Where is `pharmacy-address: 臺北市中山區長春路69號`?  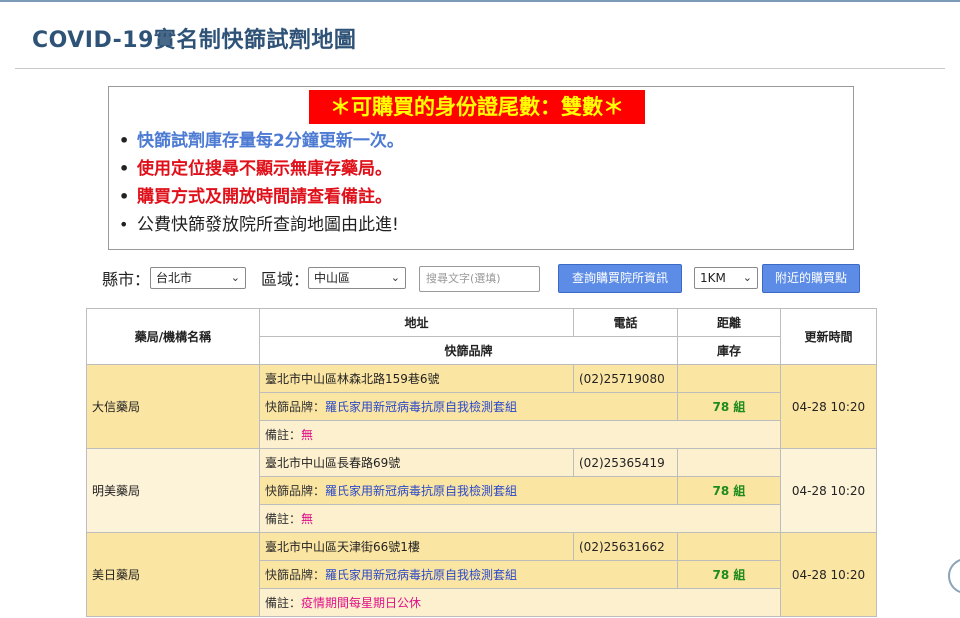
pharmacy-address: 臺北市中山區長春路69號 is located at coordinates (416, 462).